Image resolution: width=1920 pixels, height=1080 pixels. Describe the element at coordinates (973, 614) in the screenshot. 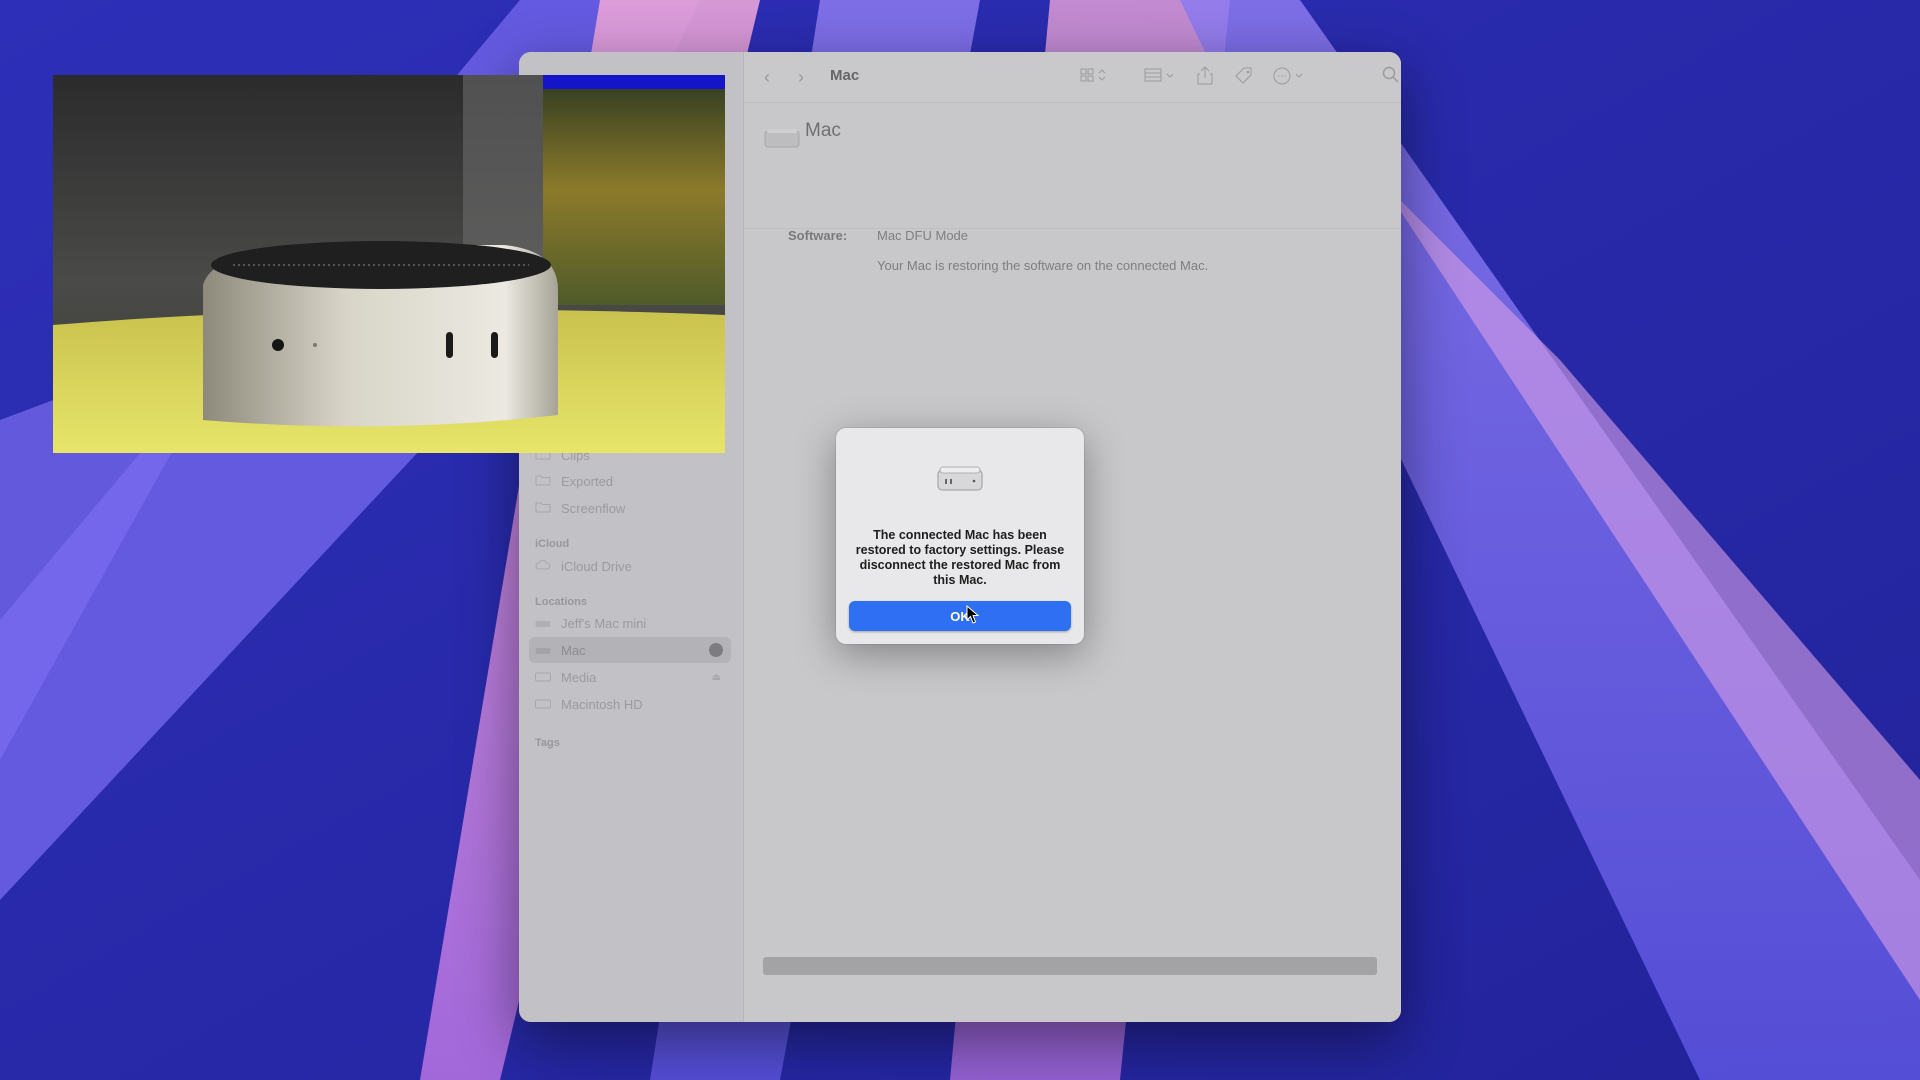

I see `mouse-cursor-icon` at that location.